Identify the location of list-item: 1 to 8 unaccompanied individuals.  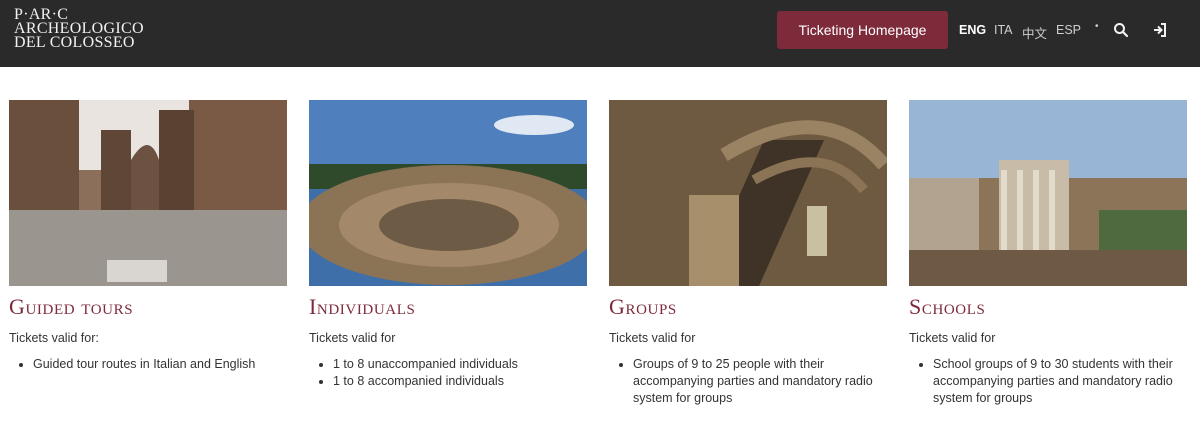
(460, 364).